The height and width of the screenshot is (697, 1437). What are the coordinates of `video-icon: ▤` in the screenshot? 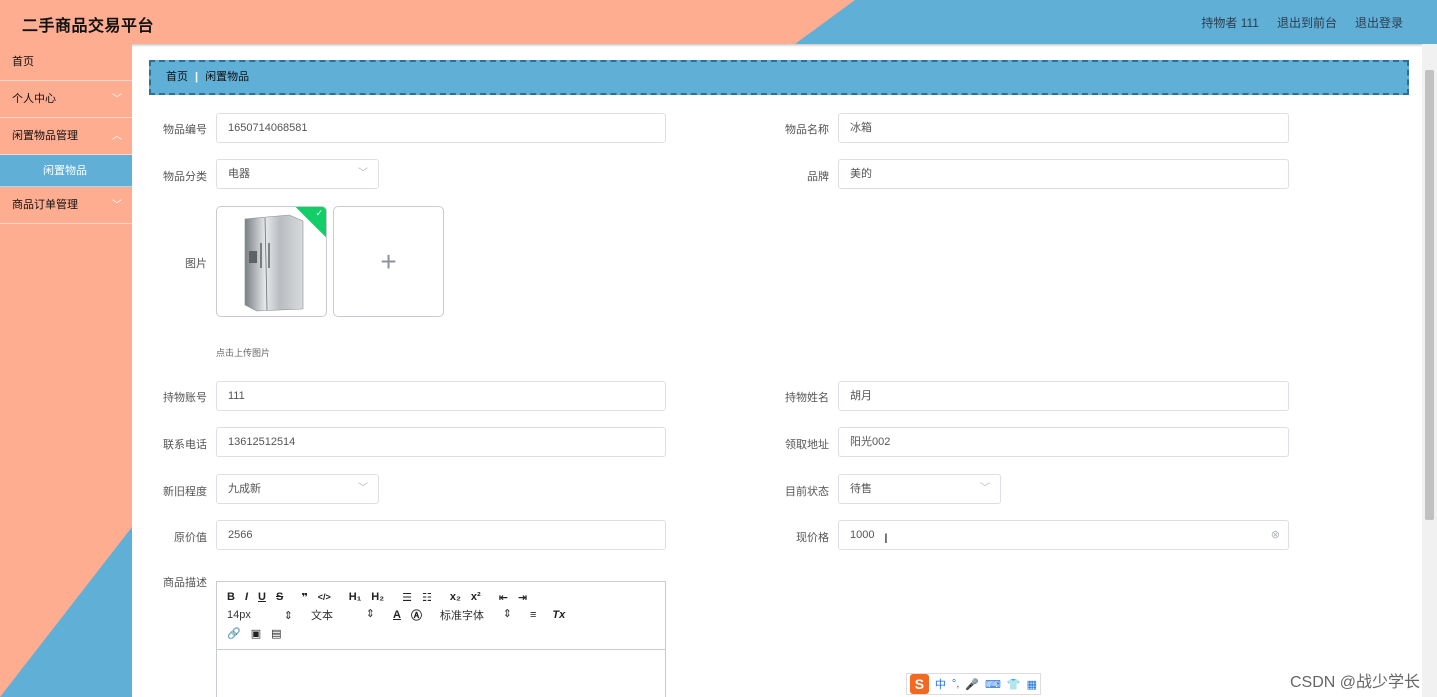 It's located at (276, 633).